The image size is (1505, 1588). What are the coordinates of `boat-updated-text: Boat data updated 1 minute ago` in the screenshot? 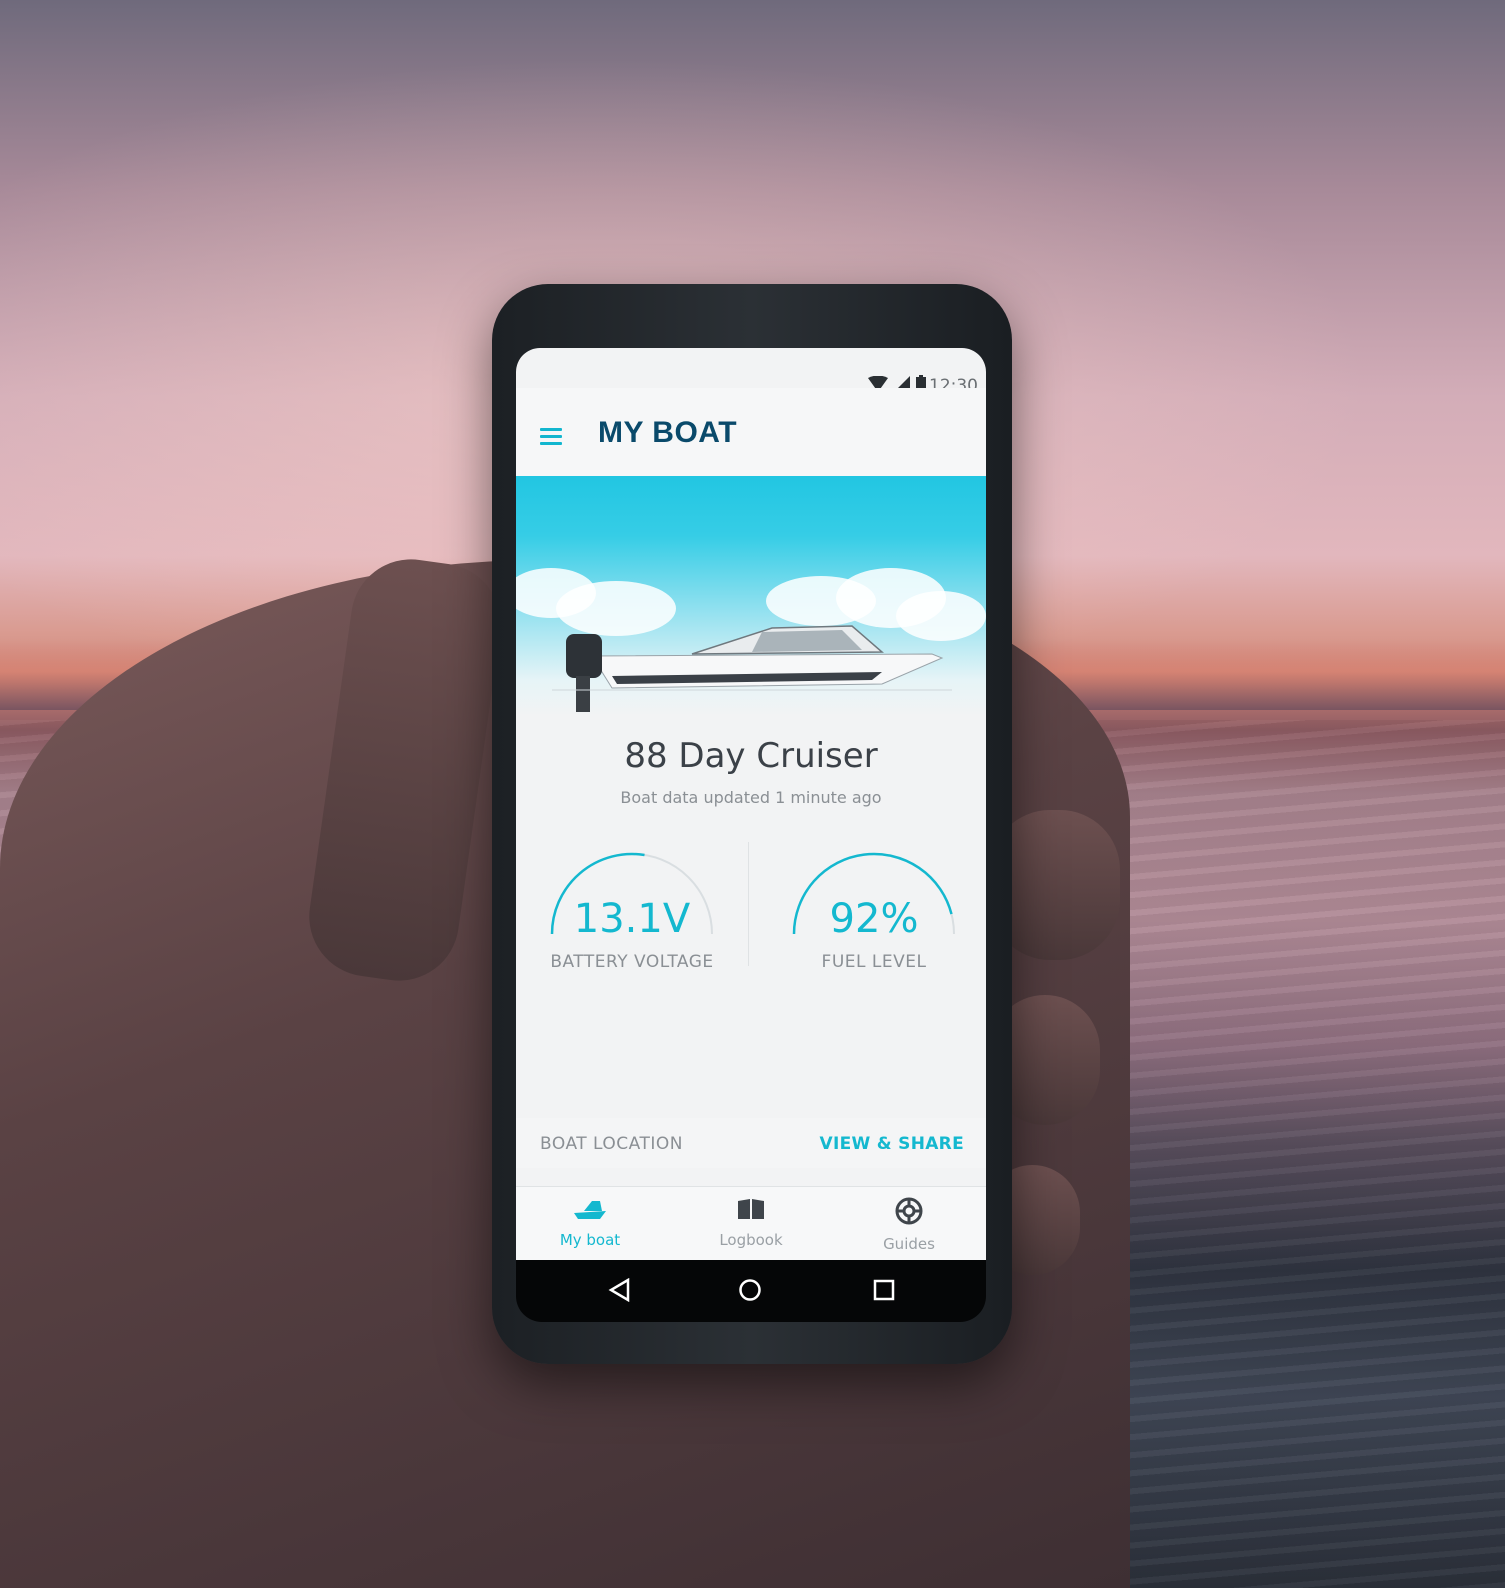 It's located at (751, 797).